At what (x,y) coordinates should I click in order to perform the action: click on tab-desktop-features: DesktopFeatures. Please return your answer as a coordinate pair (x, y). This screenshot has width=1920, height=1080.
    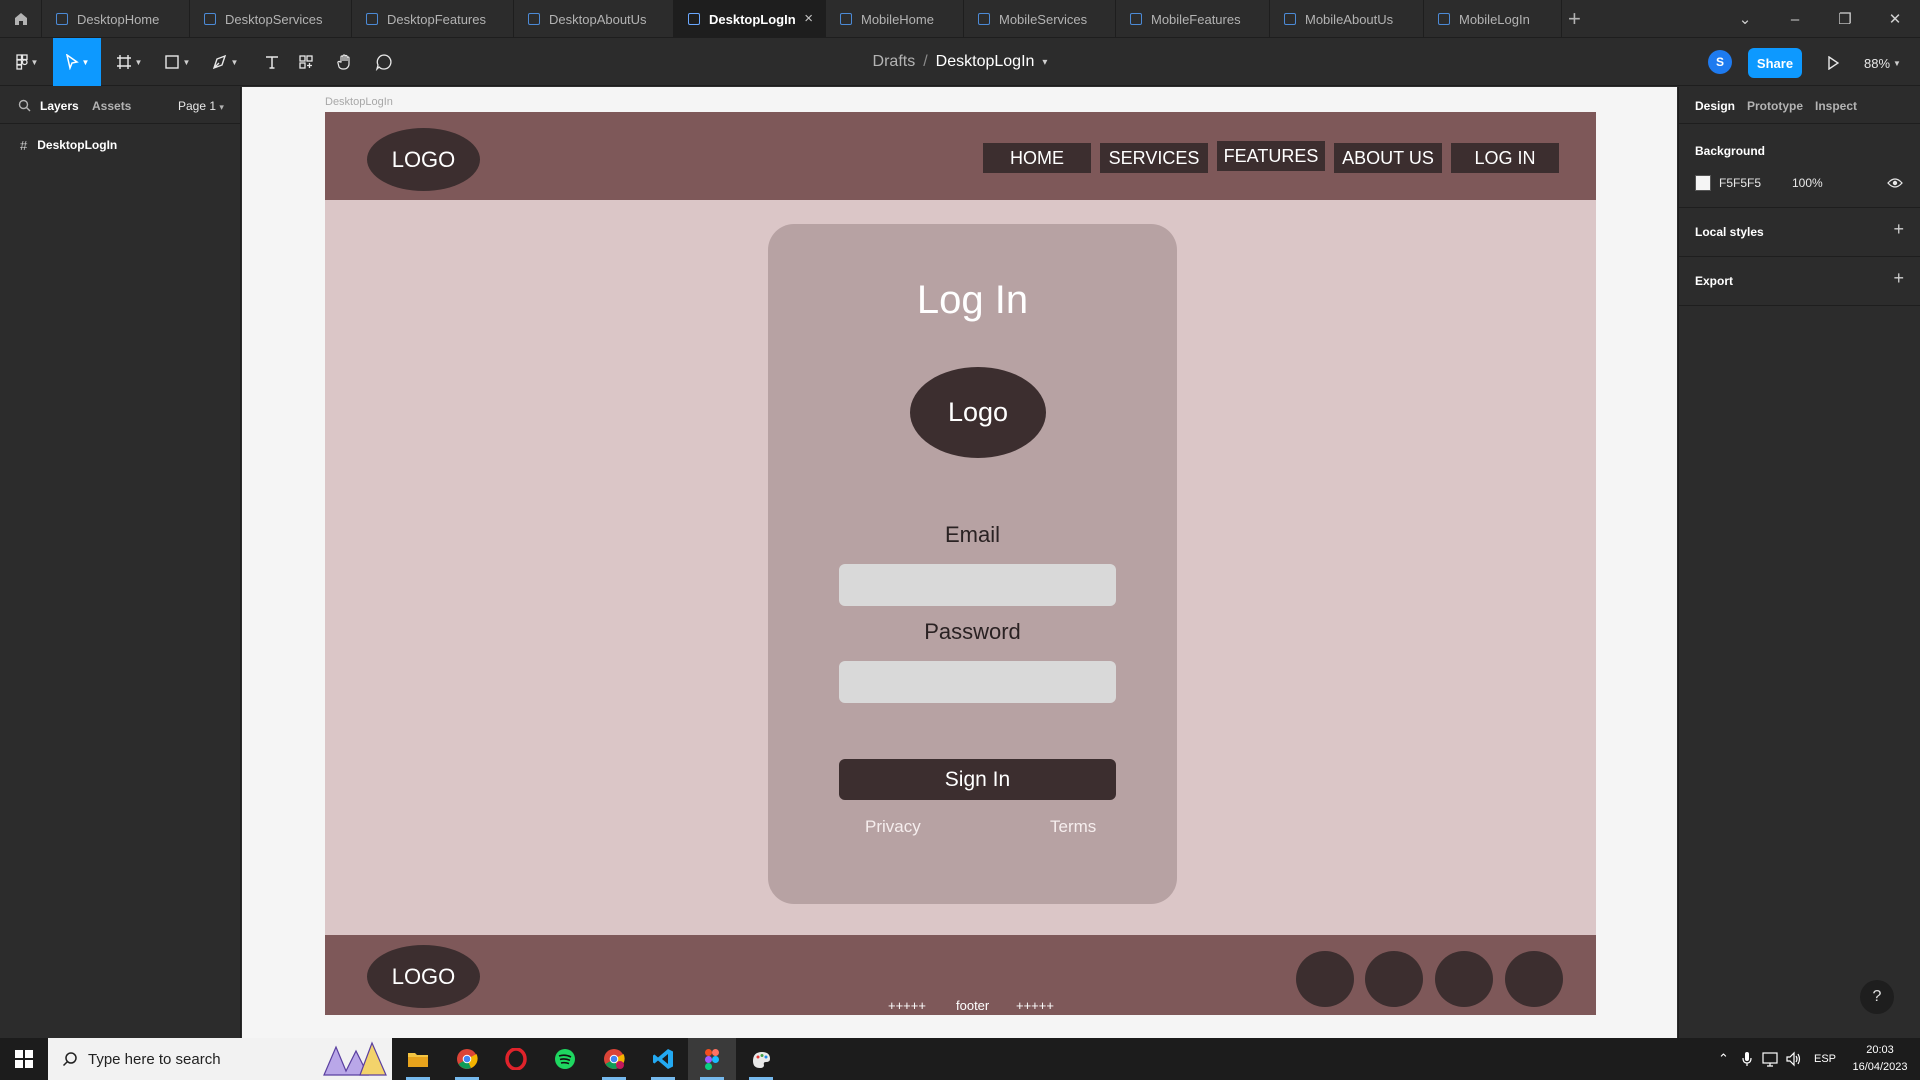
    Looking at the image, I should click on (433, 19).